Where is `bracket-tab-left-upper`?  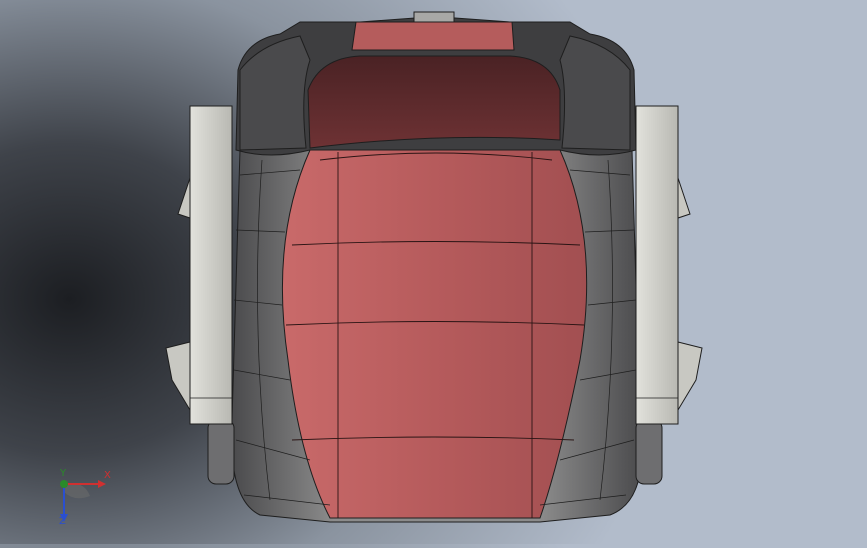 bracket-tab-left-upper is located at coordinates (184, 198).